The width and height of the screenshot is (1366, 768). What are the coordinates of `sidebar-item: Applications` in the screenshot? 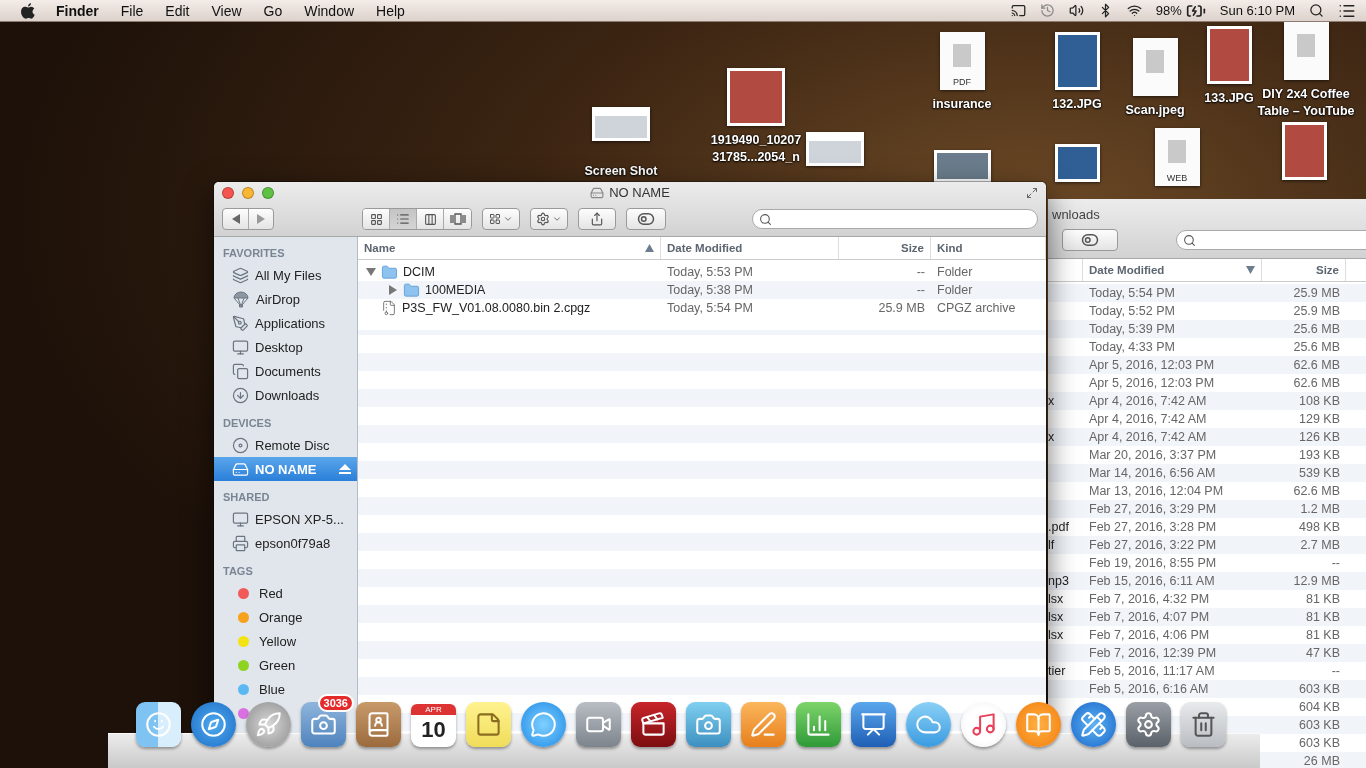 It's located at (285, 323).